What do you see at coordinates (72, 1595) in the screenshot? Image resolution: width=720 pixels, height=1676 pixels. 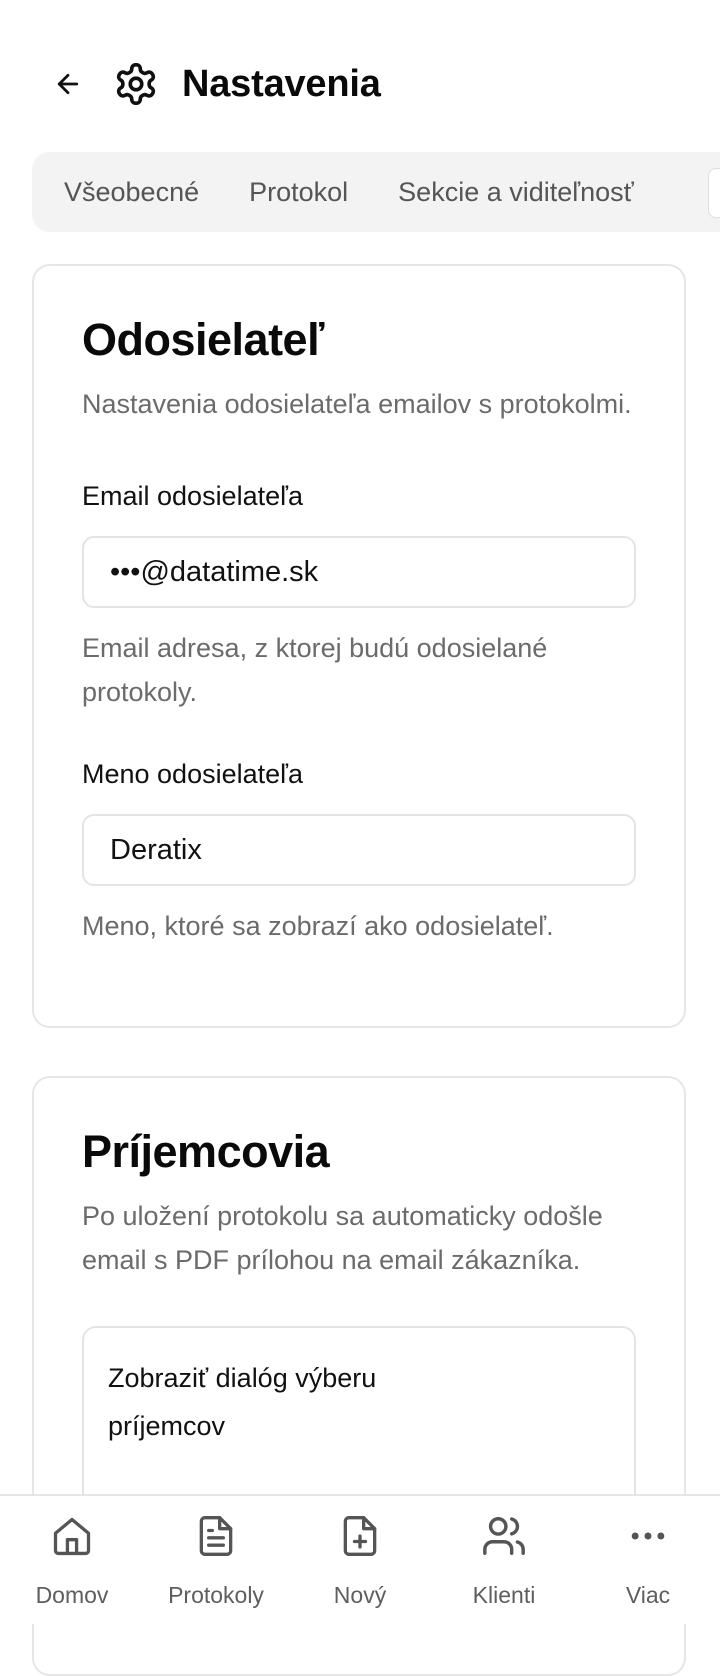 I see `nav-label-home: Domov` at bounding box center [72, 1595].